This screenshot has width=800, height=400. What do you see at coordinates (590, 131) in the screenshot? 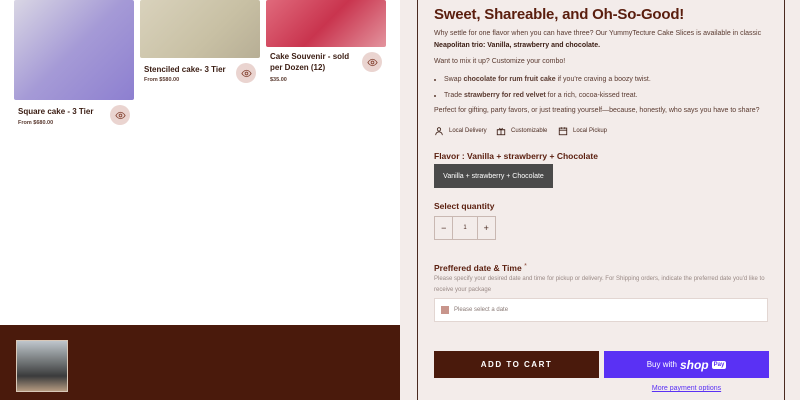
I see `feature-label: Local Pickup` at bounding box center [590, 131].